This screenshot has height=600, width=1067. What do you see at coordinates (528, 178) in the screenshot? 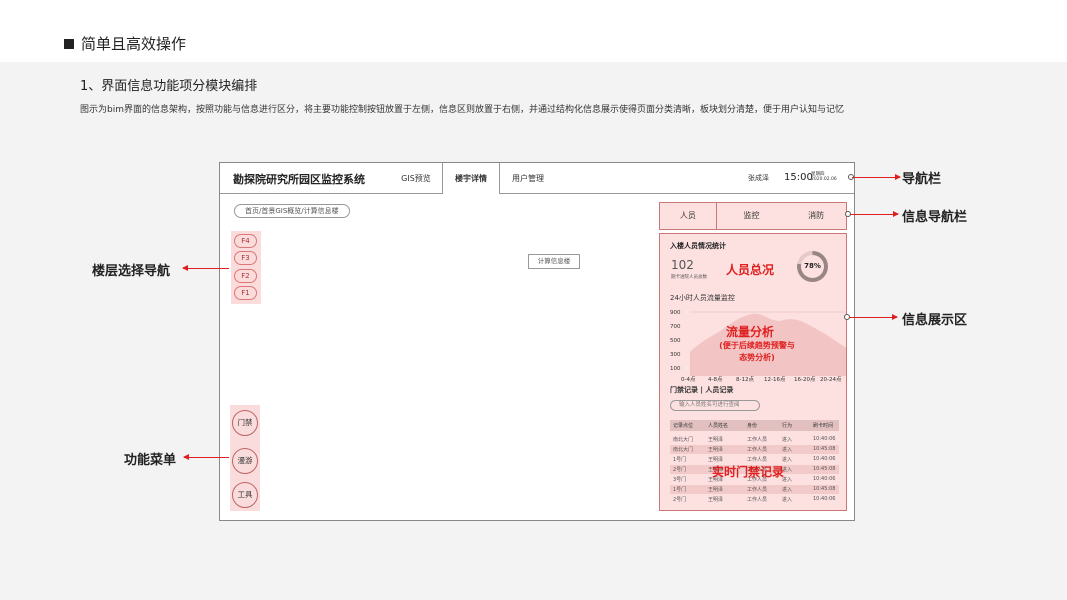
I see `nav-item-users: 用户管理` at bounding box center [528, 178].